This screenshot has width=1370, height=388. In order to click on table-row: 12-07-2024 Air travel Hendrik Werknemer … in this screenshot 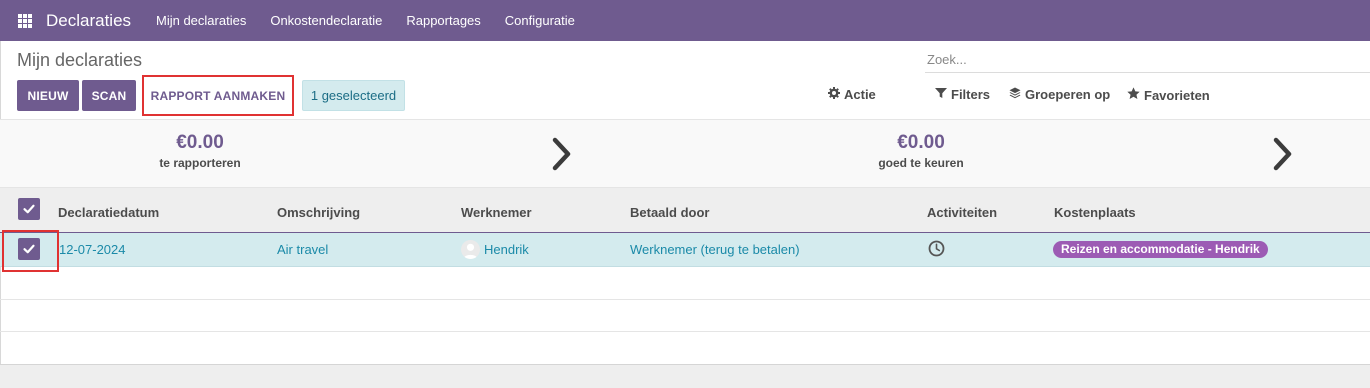, I will do `click(685, 251)`.